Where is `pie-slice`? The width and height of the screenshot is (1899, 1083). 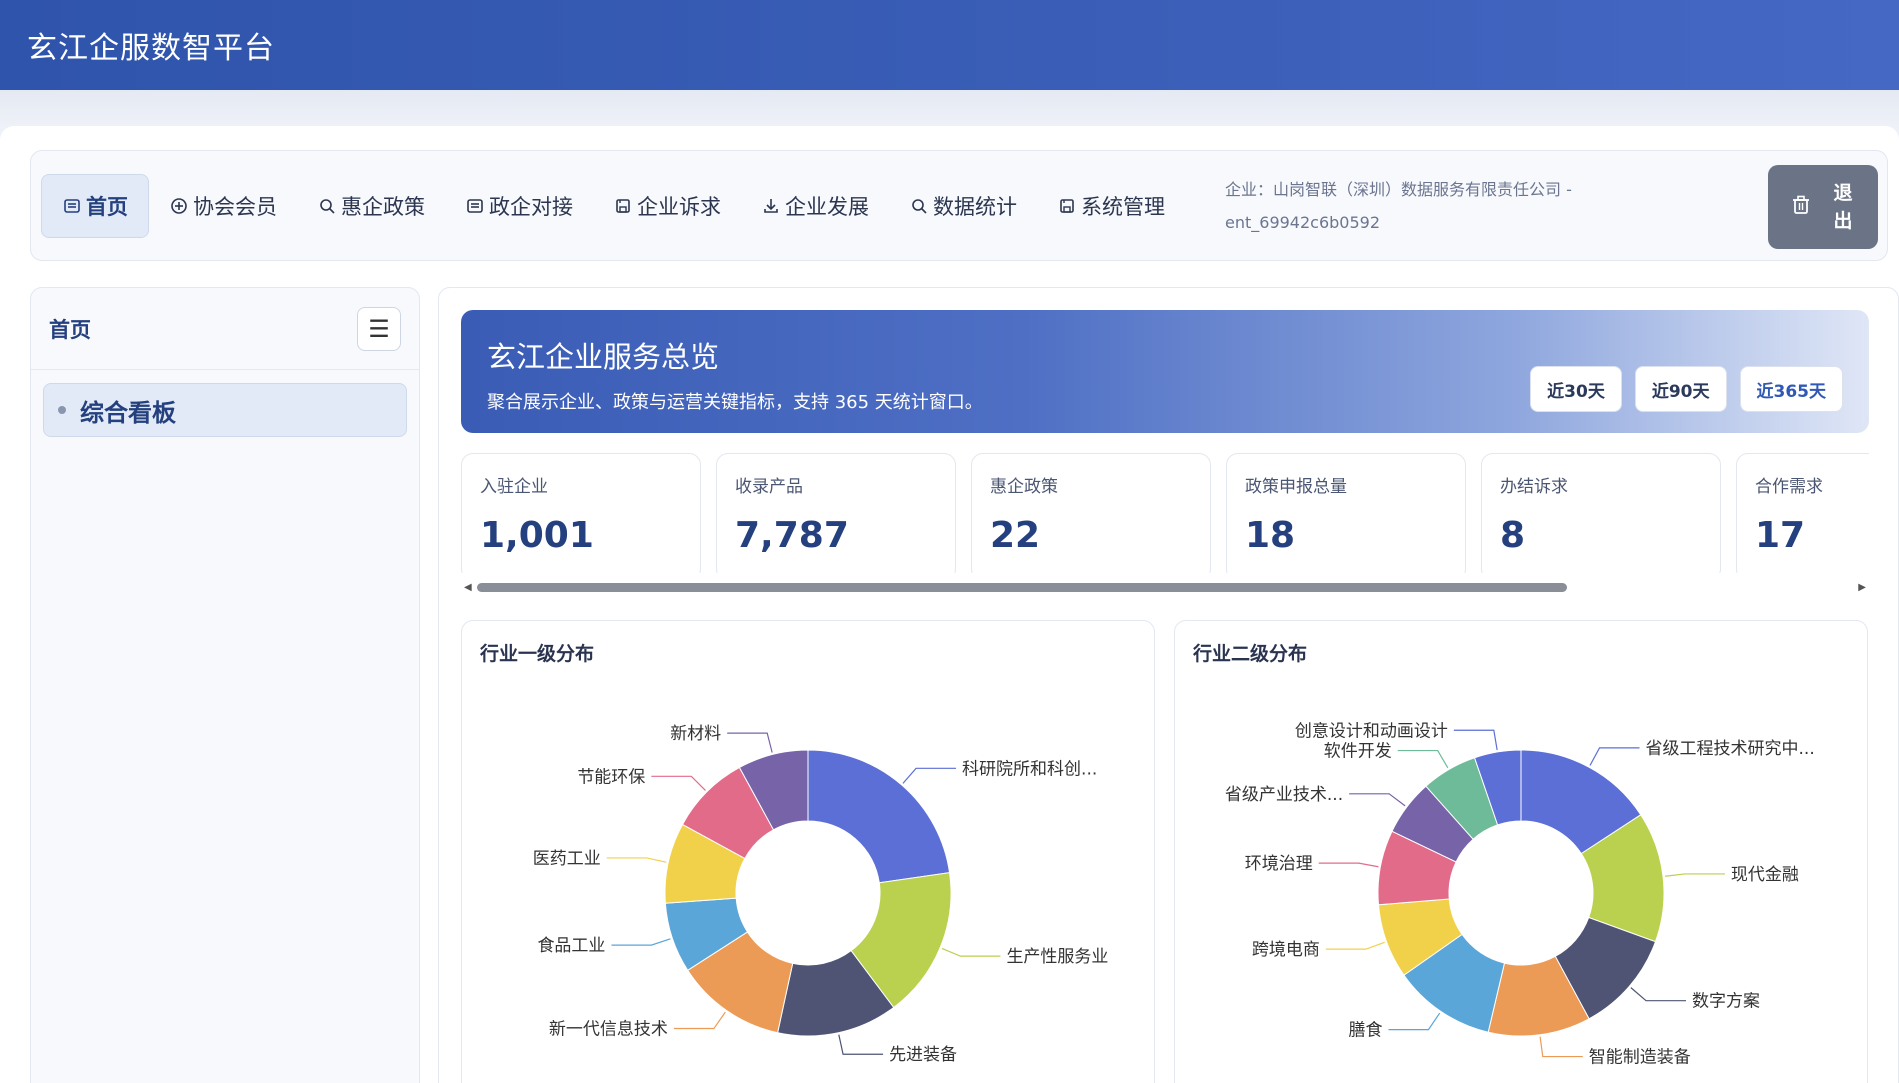
pie-slice is located at coordinates (879, 816).